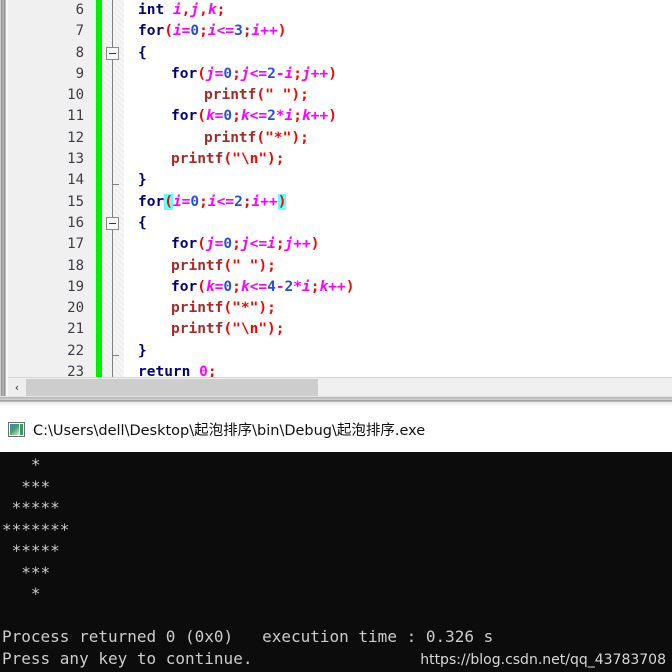 Image resolution: width=672 pixels, height=672 pixels. I want to click on line-number-gutter: 6 7 8 9 10 11 12 13 14 15 16 17 18 19 20 21 22 23, so click(52, 190).